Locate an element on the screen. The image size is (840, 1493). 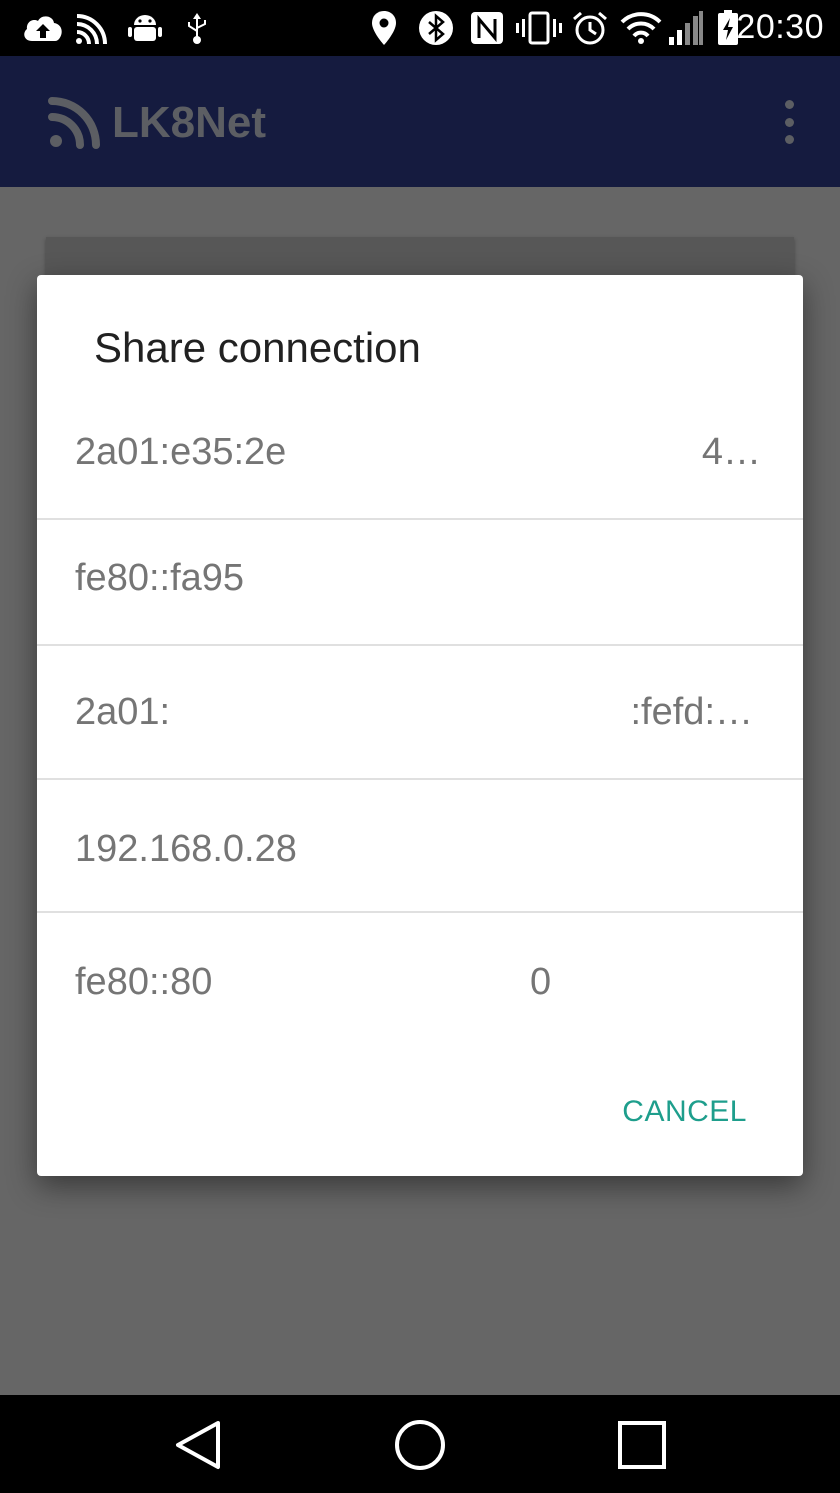
address-text-suffix: 0 is located at coordinates (541, 982).